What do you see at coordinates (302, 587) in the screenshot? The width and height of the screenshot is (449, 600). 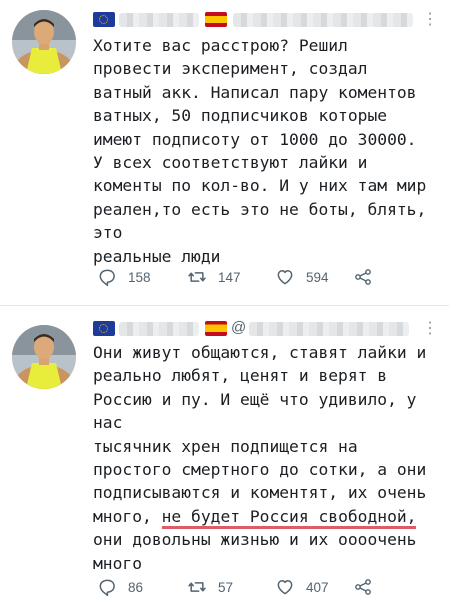 I see `like-button: 407` at bounding box center [302, 587].